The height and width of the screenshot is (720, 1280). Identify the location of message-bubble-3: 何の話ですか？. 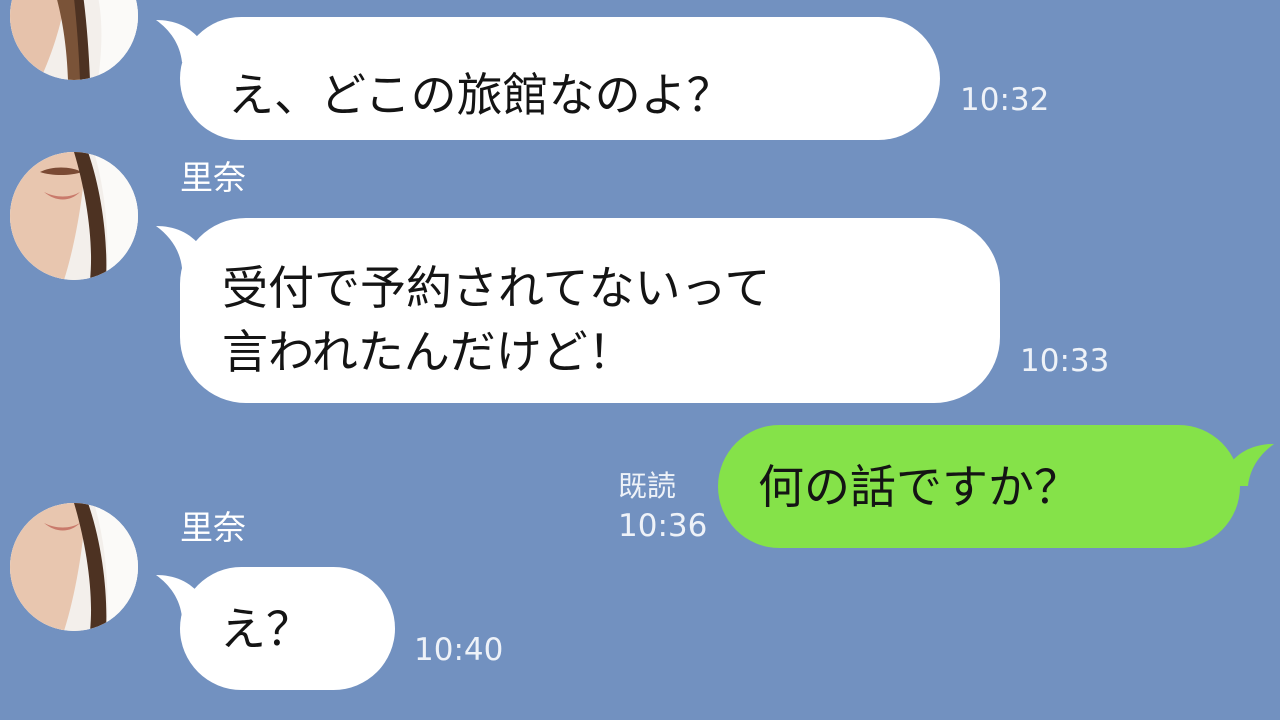
(979, 486).